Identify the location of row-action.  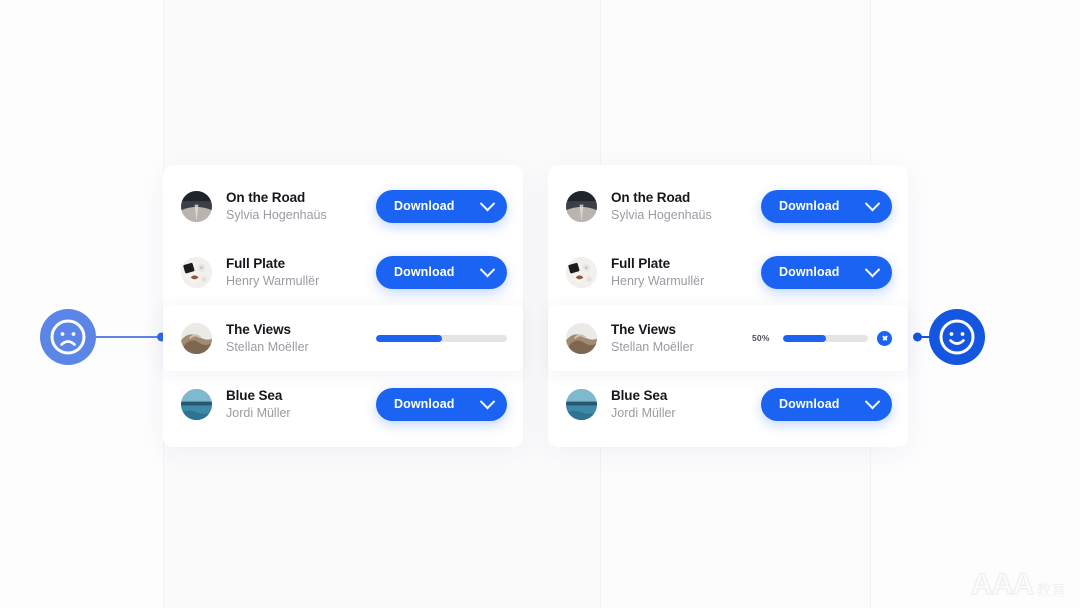
(441, 338).